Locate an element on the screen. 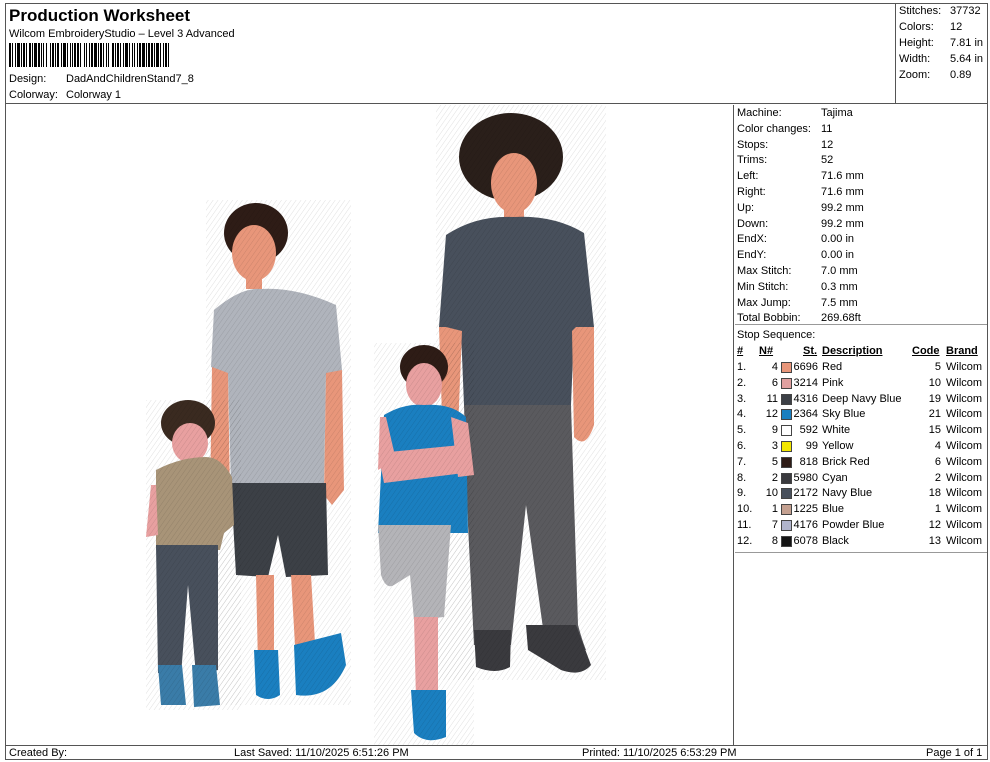 The height and width of the screenshot is (762, 990). cell-needle: 2 is located at coordinates (774, 477).